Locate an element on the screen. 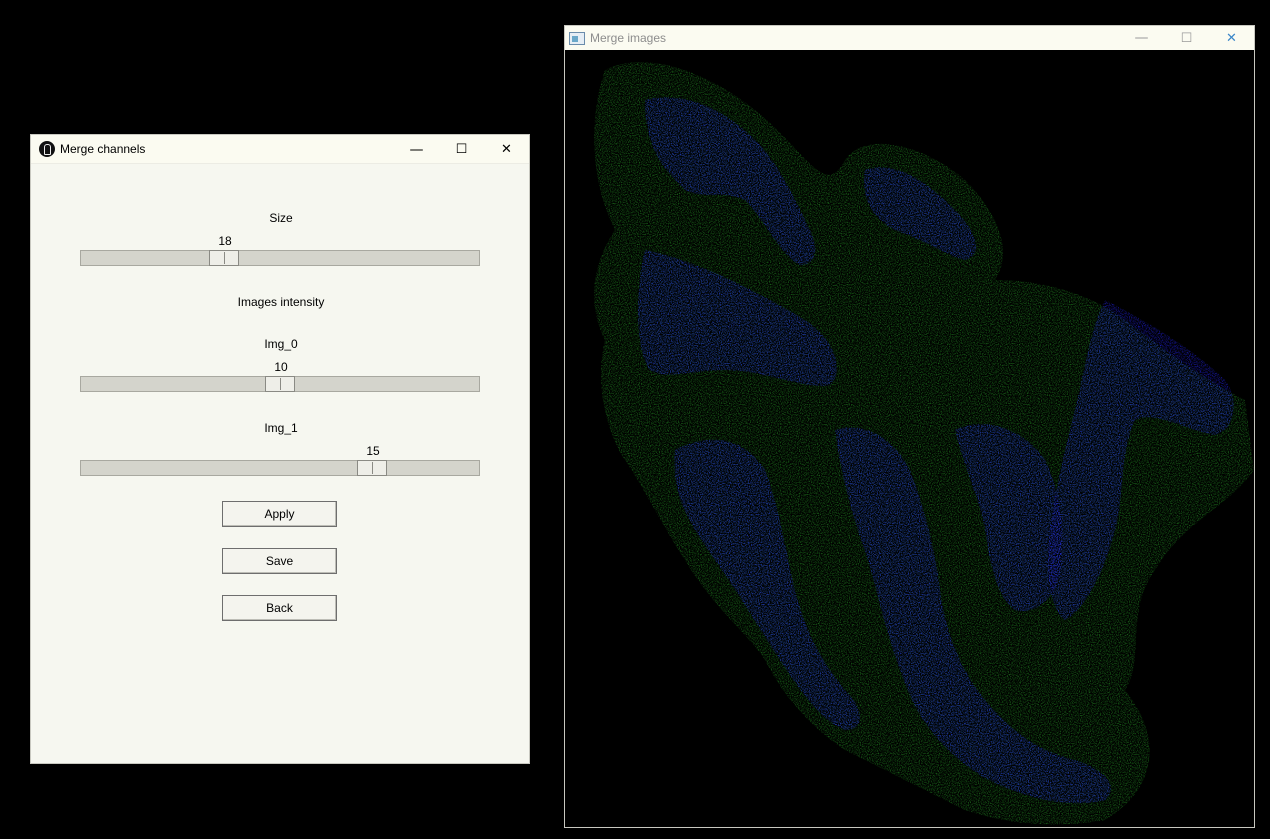 This screenshot has width=1270, height=839. size-label: Size is located at coordinates (281, 218).